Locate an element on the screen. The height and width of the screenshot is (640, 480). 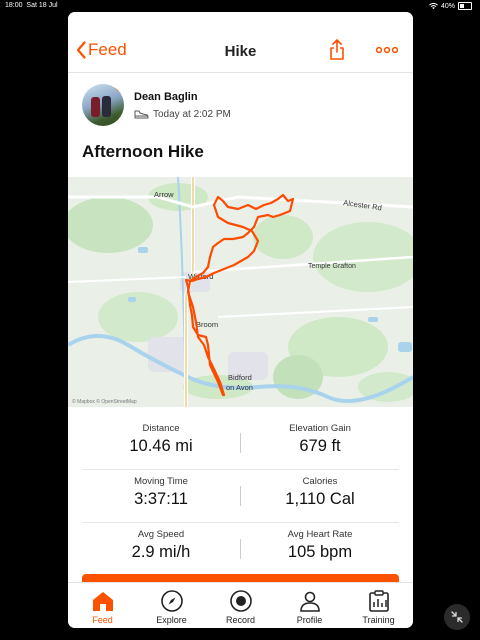
wifi-icon is located at coordinates (433, 5).